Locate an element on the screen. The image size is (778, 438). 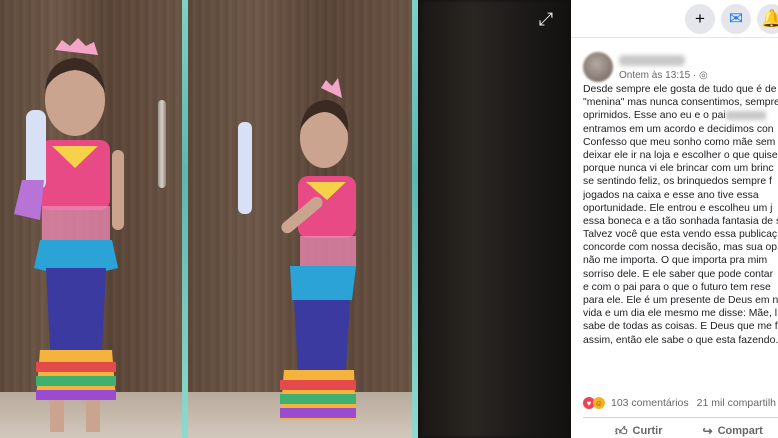
post-timestamp: Ontem às 13:15 · ◎ is located at coordinates (663, 75).